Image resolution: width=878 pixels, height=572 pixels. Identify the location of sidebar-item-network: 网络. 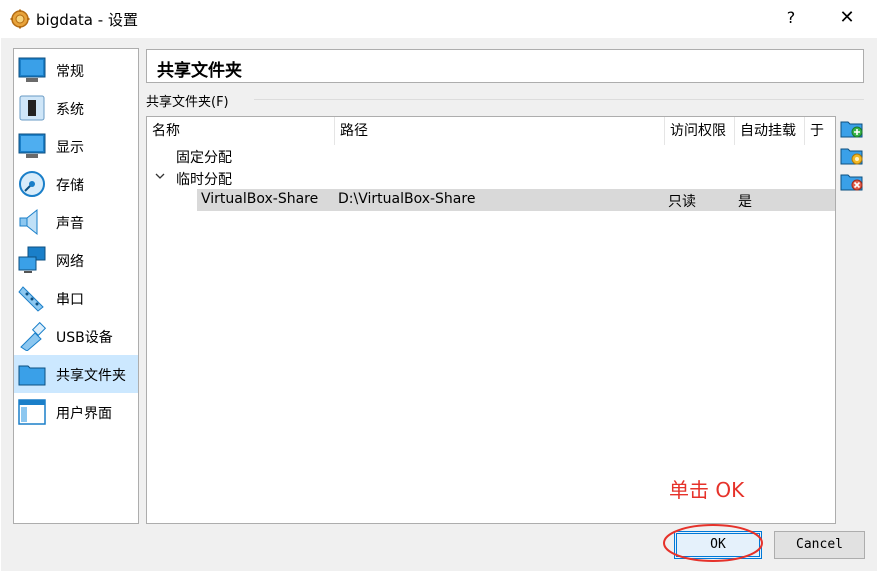
(76, 260).